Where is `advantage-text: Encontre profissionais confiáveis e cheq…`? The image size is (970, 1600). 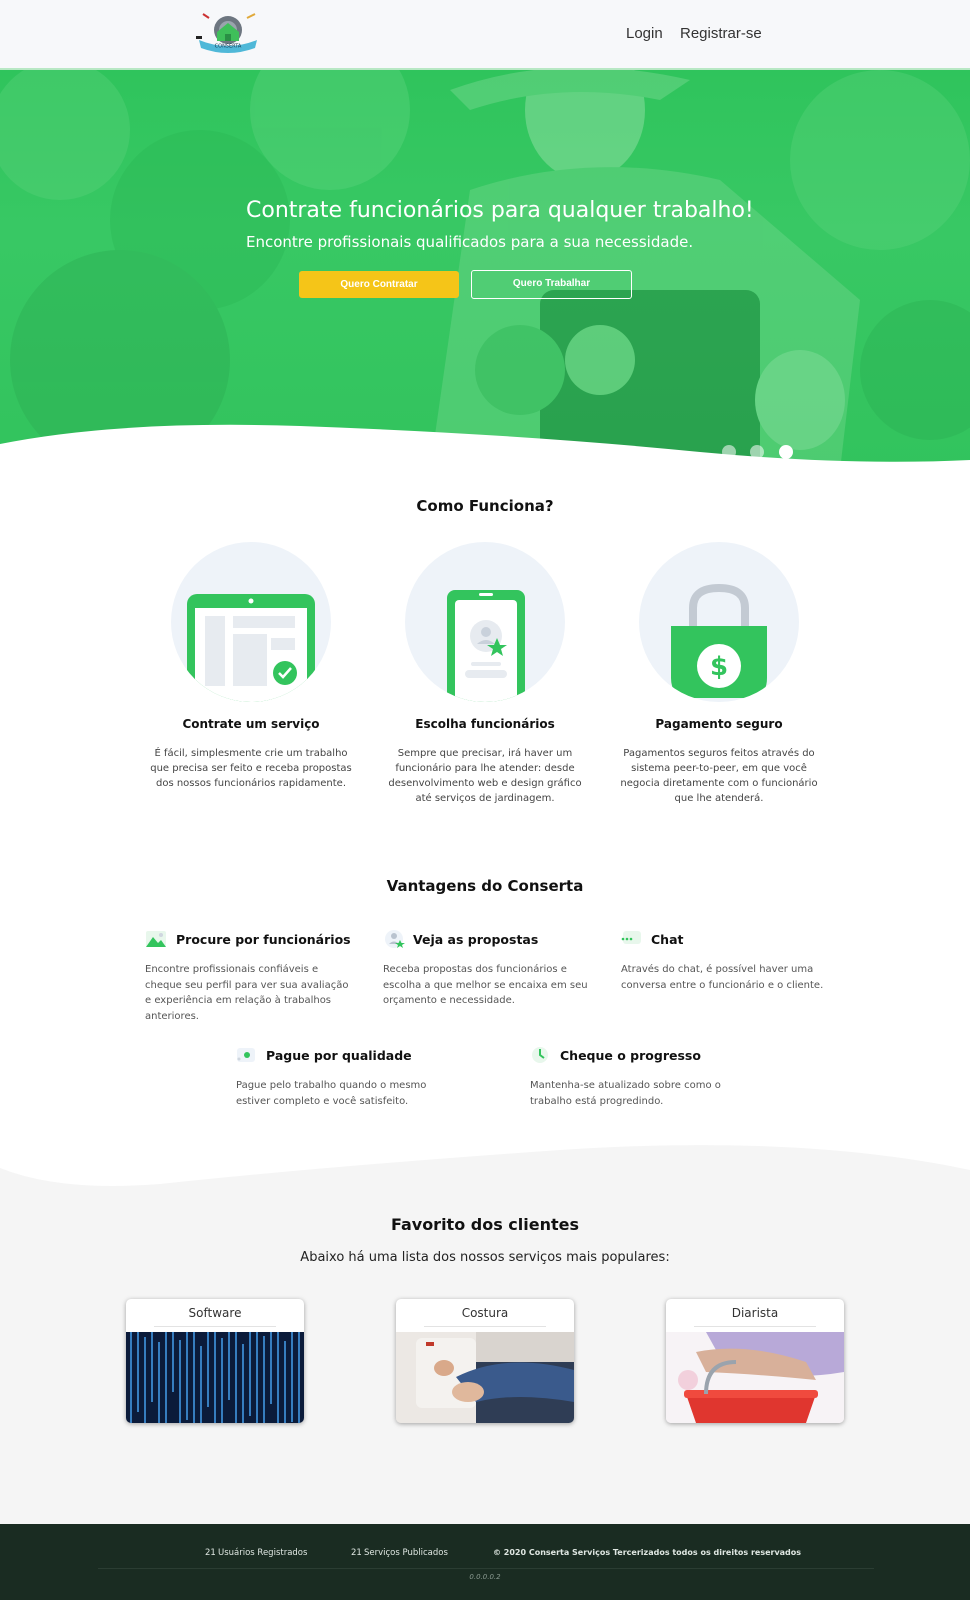 advantage-text: Encontre profissionais confiáveis e cheq… is located at coordinates (247, 993).